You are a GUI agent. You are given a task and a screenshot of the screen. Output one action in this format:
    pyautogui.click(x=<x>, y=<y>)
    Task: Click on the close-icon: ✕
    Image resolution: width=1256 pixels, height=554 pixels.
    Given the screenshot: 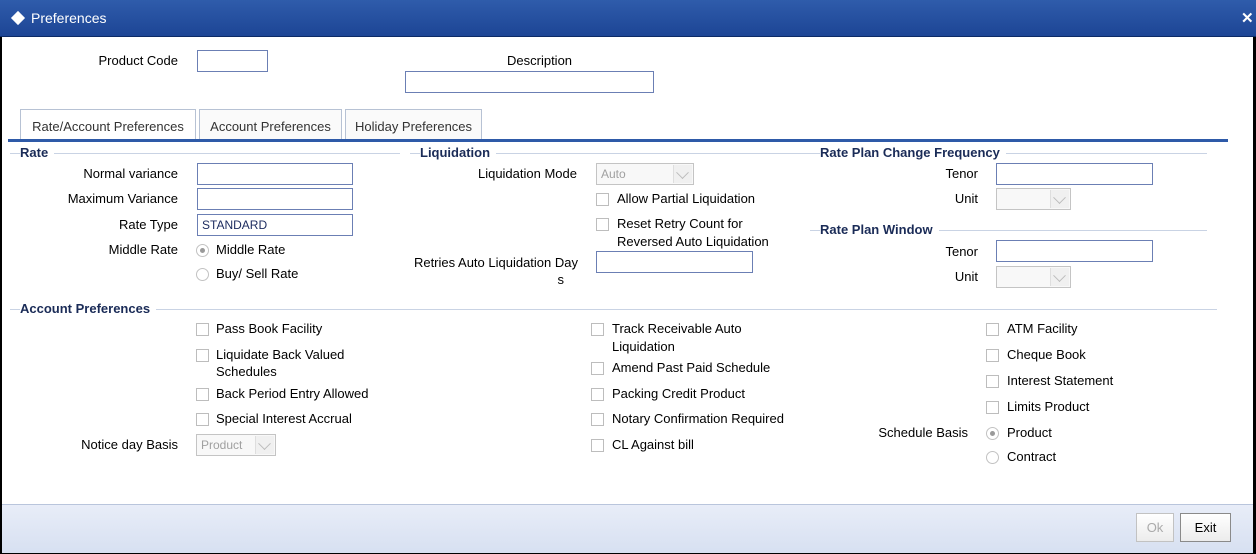 What is the action you would take?
    pyautogui.click(x=1247, y=18)
    